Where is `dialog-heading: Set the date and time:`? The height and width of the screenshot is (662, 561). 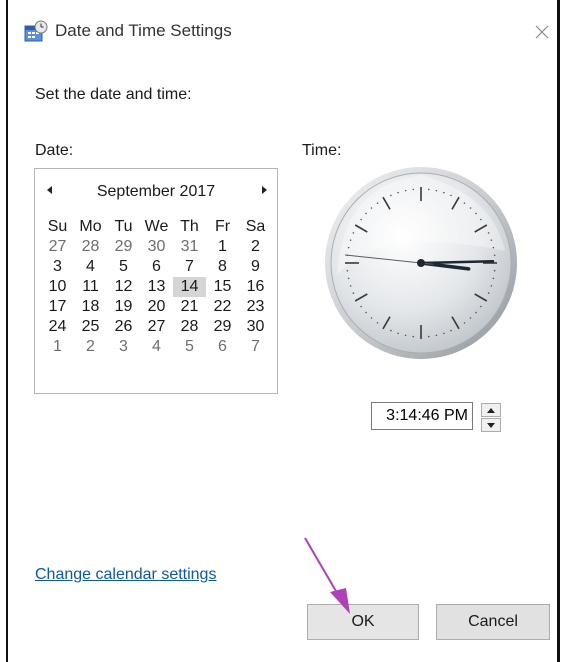 dialog-heading: Set the date and time: is located at coordinates (113, 94).